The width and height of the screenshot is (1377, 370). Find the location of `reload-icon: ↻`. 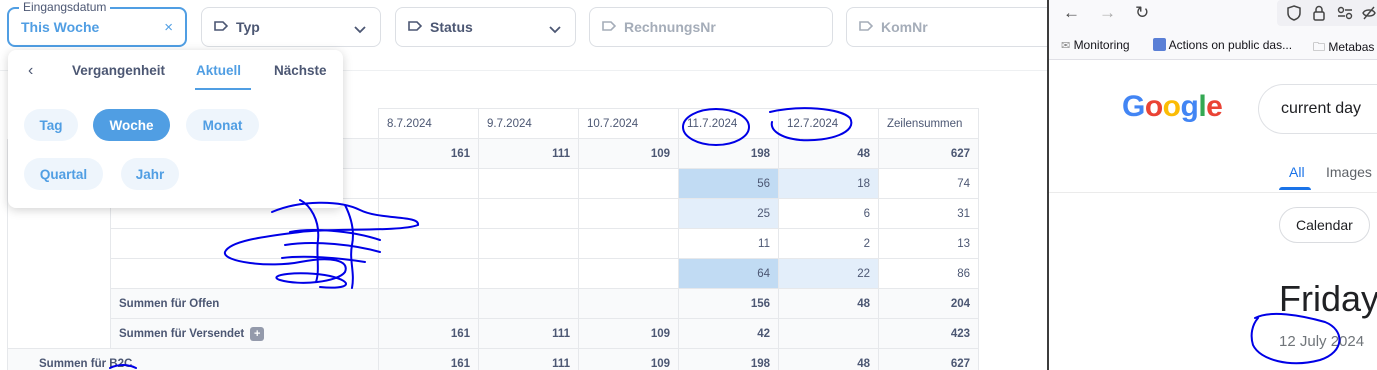

reload-icon: ↻ is located at coordinates (1142, 13).